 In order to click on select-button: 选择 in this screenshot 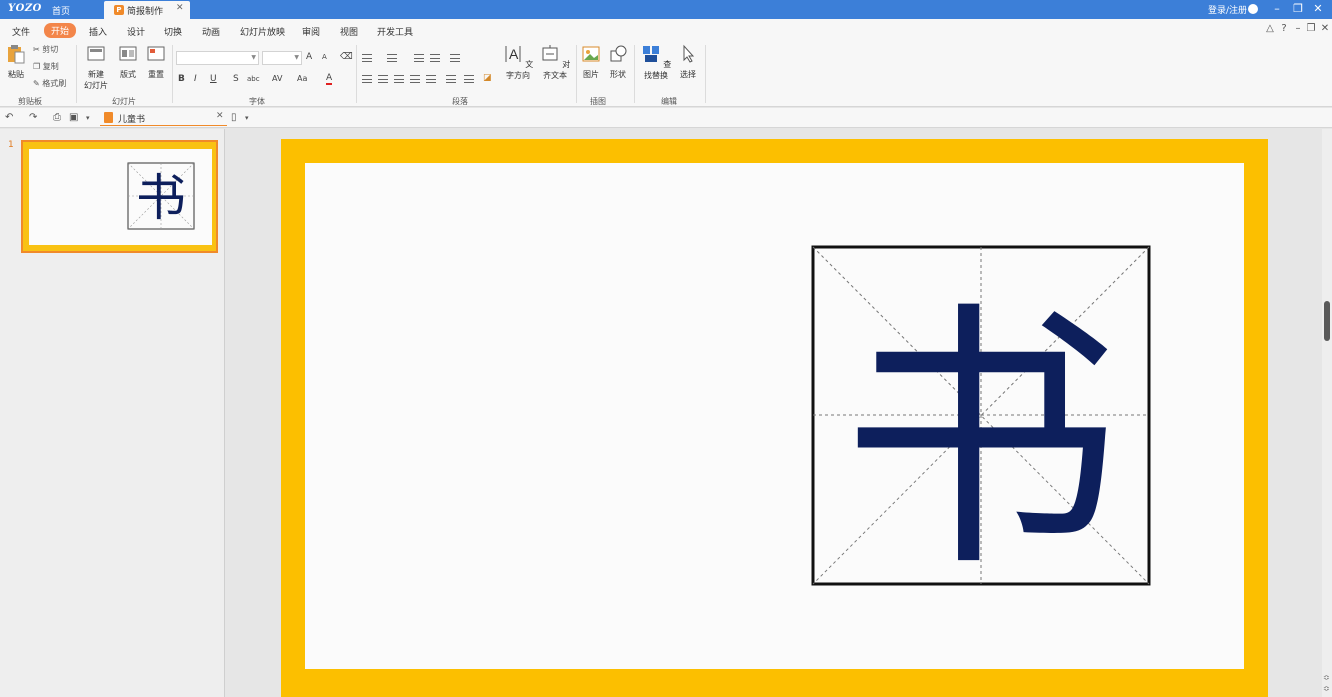, I will do `click(688, 62)`.